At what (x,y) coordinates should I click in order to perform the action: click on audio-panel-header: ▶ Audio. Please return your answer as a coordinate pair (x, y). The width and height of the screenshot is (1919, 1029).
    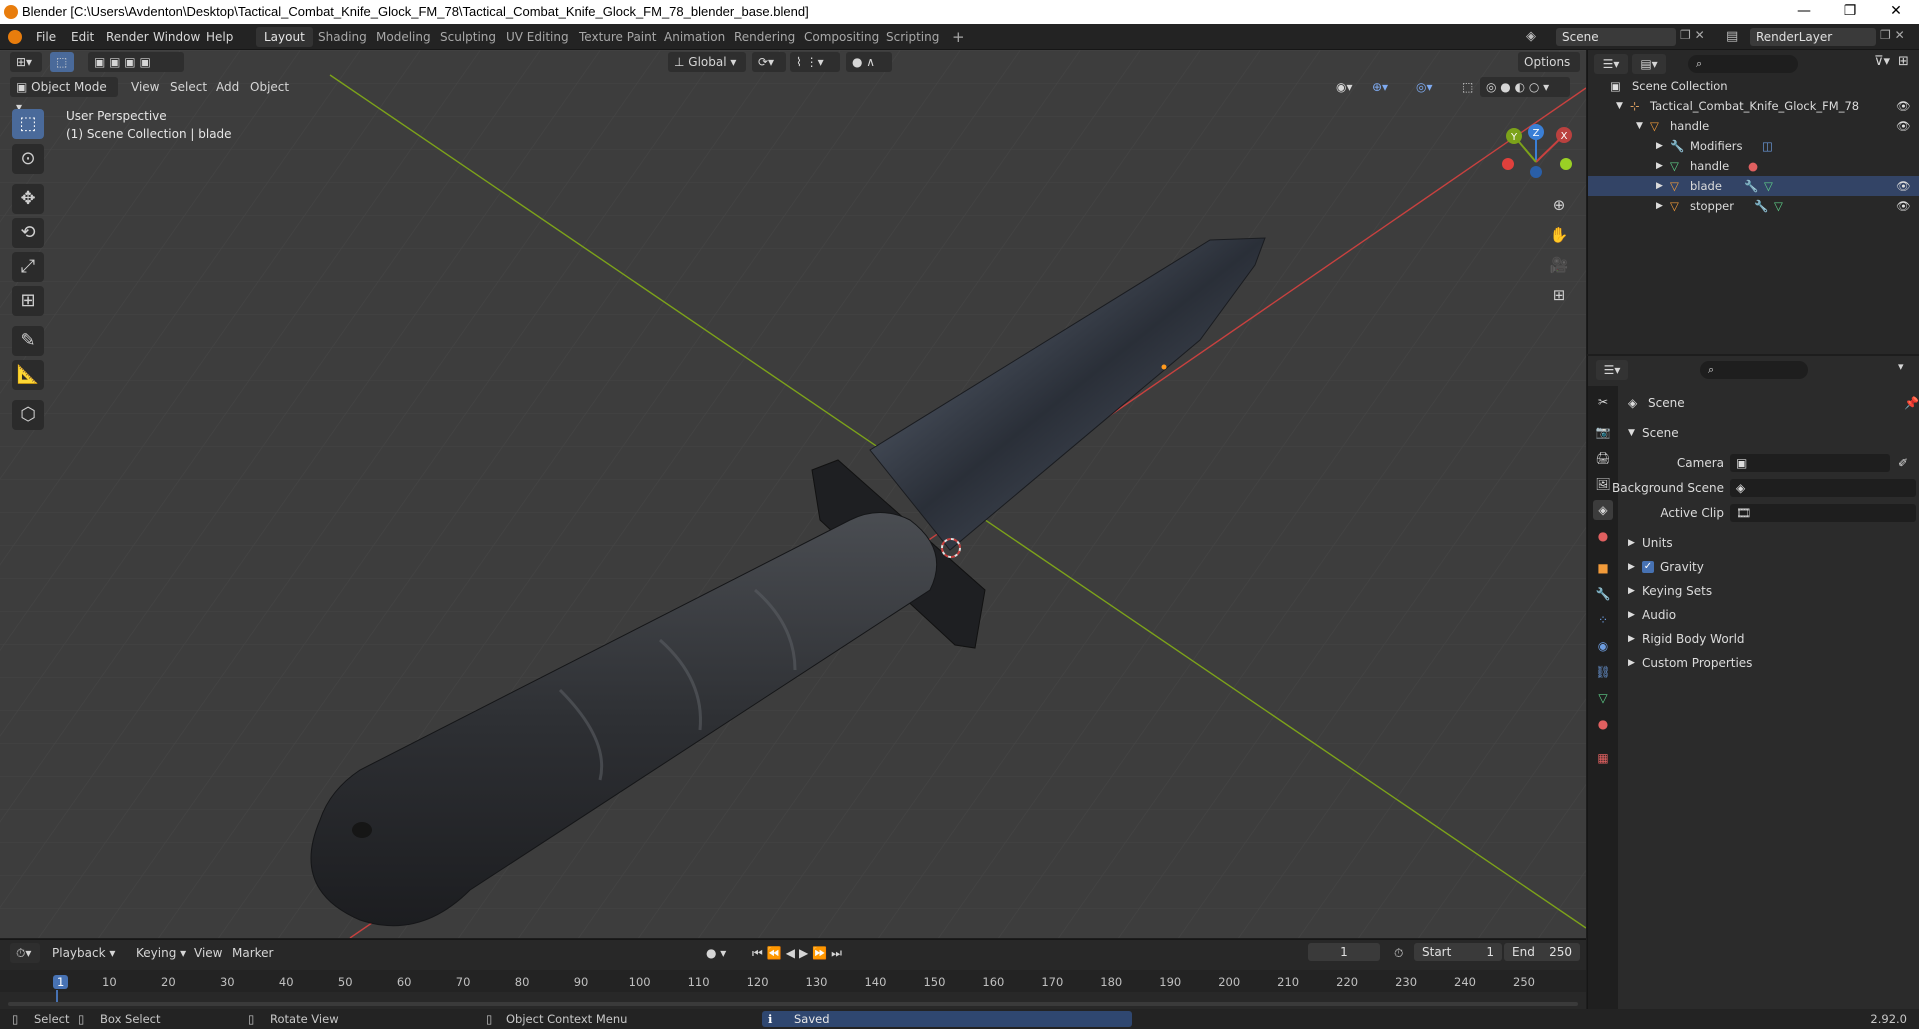
    Looking at the image, I should click on (1768, 615).